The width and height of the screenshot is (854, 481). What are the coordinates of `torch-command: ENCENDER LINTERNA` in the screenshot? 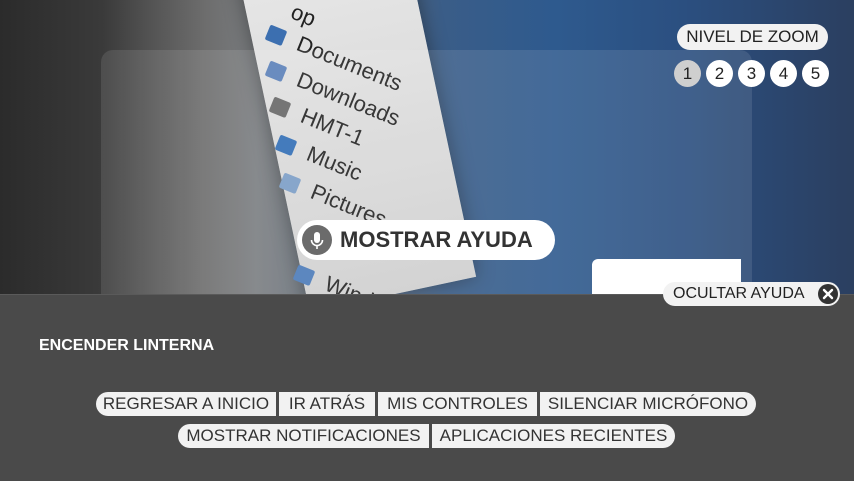 It's located at (126, 346).